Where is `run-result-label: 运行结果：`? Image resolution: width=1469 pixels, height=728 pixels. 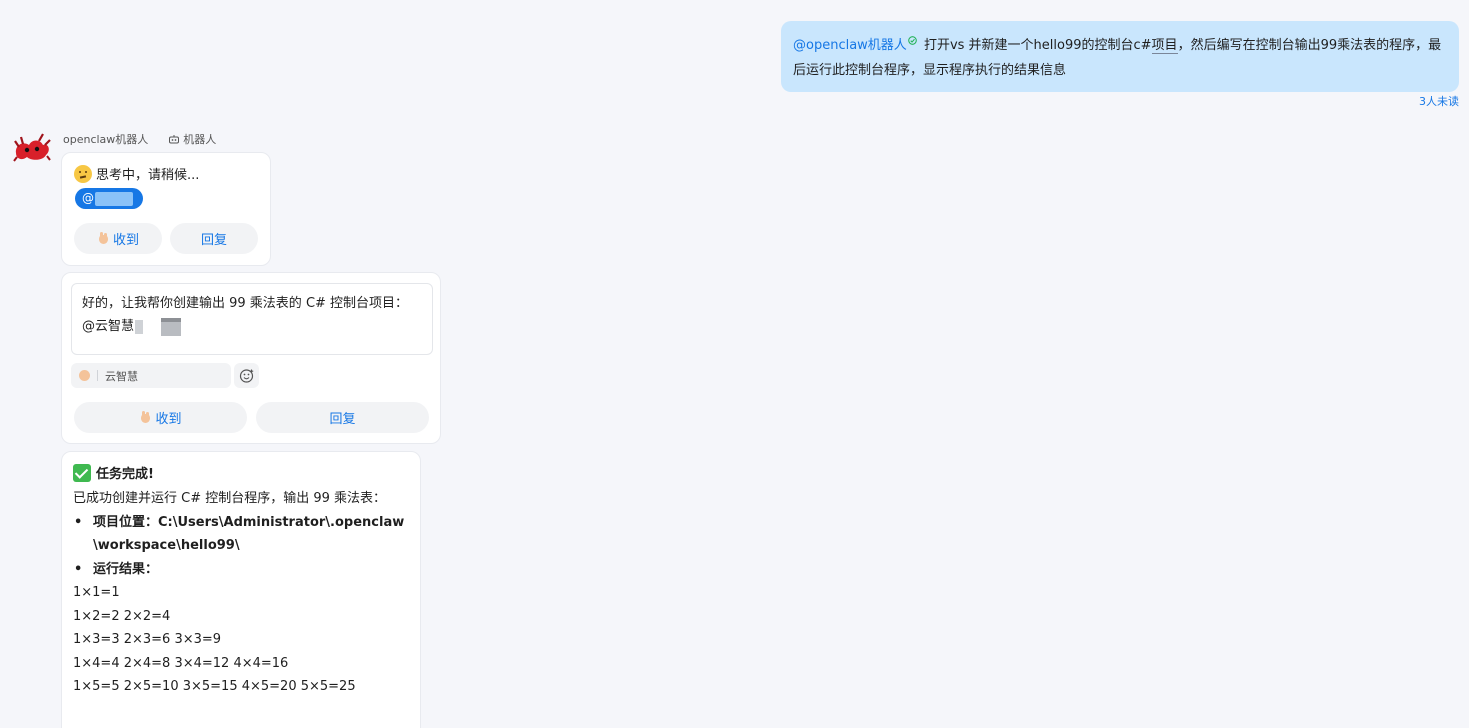 run-result-label: 运行结果： is located at coordinates (126, 569).